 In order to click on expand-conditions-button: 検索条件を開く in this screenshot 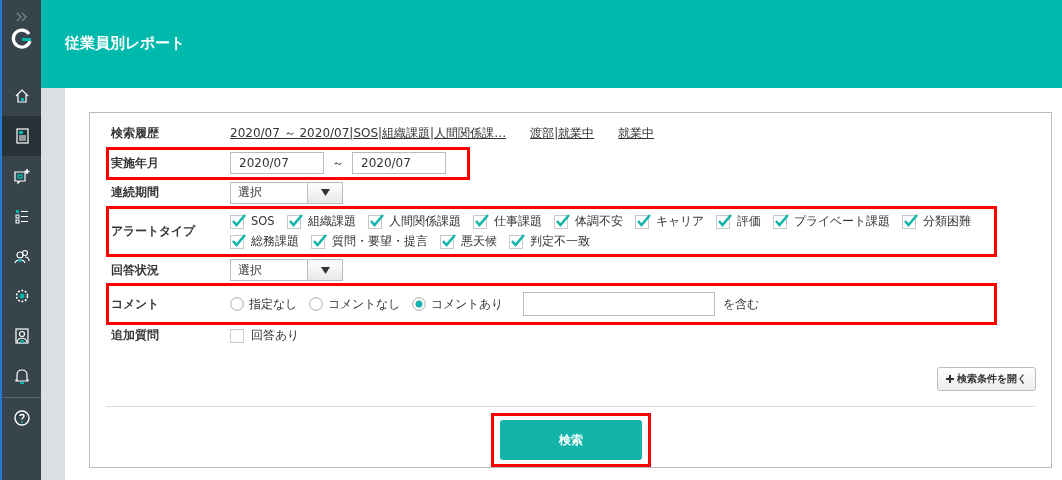, I will do `click(986, 379)`.